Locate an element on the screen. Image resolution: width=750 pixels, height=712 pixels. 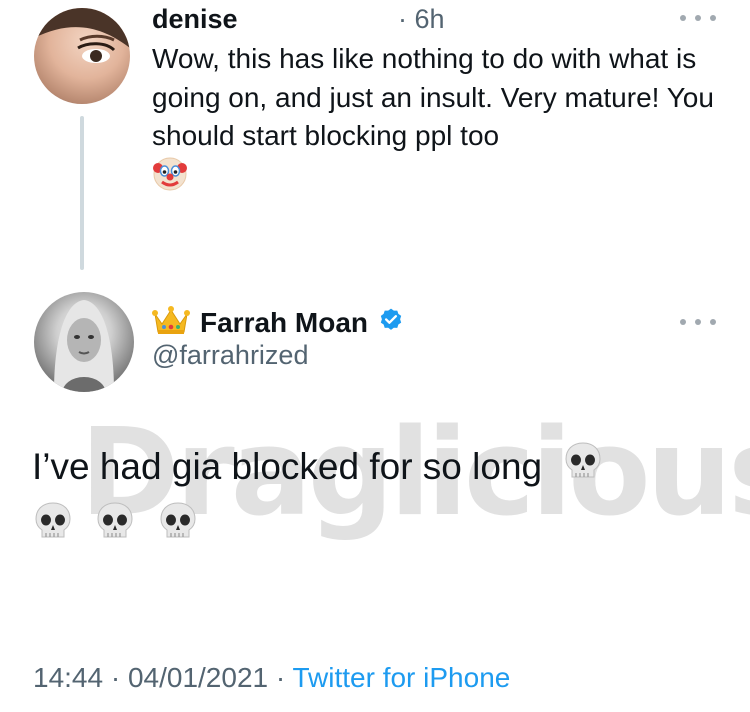
tweet-footer: 14:44 · 04/01/2021 · Twitter for iPhone is located at coordinates (271, 678).